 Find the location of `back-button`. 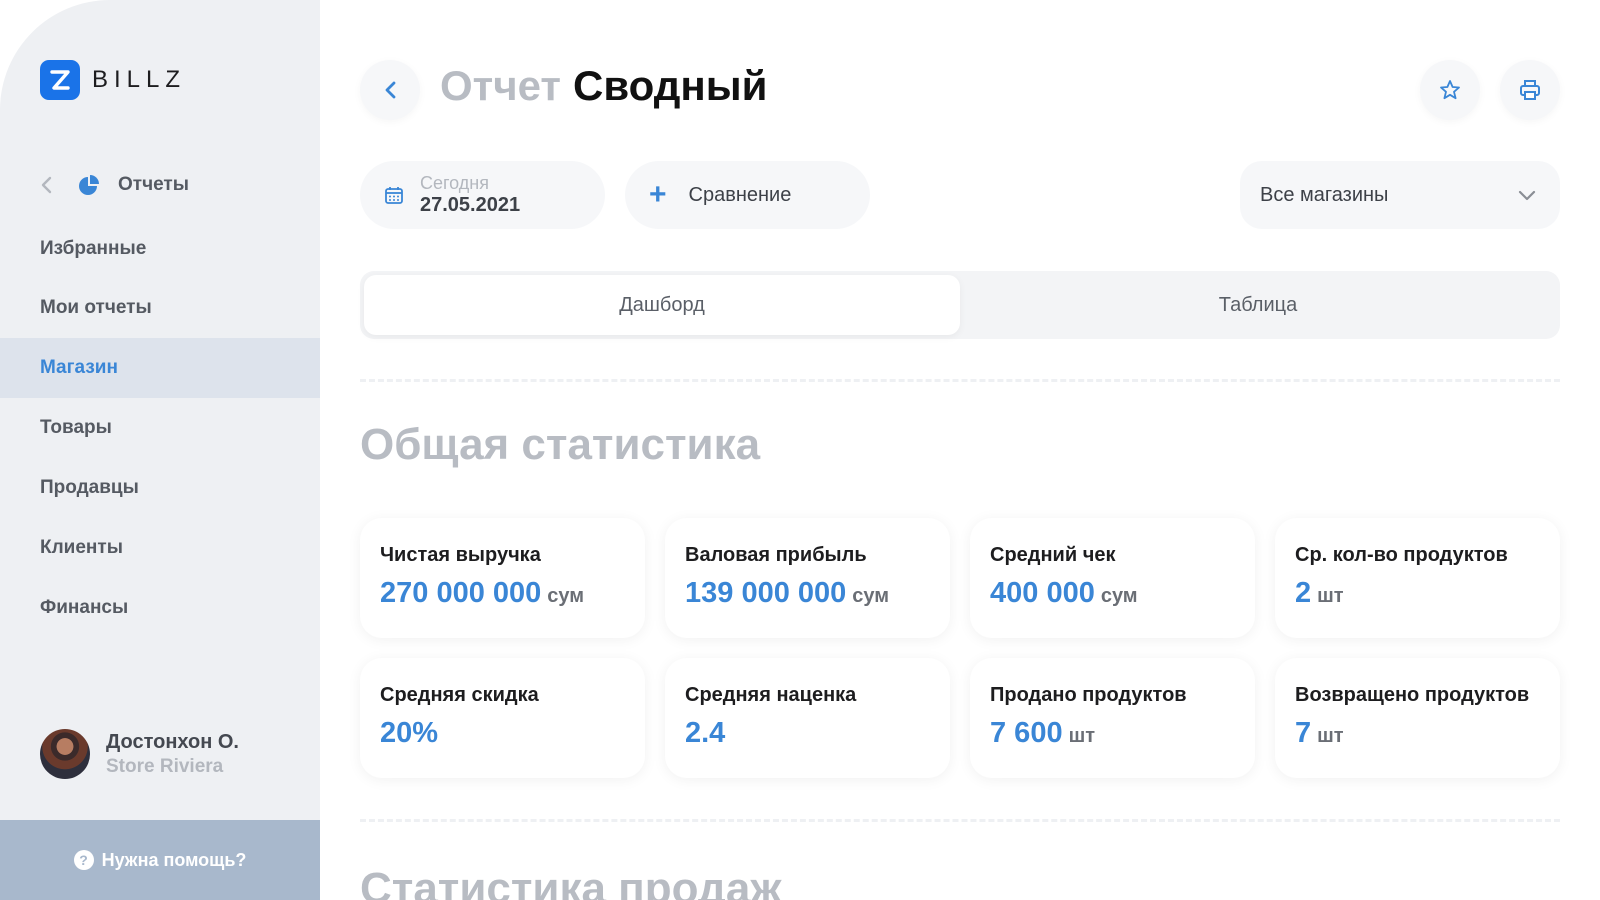

back-button is located at coordinates (390, 90).